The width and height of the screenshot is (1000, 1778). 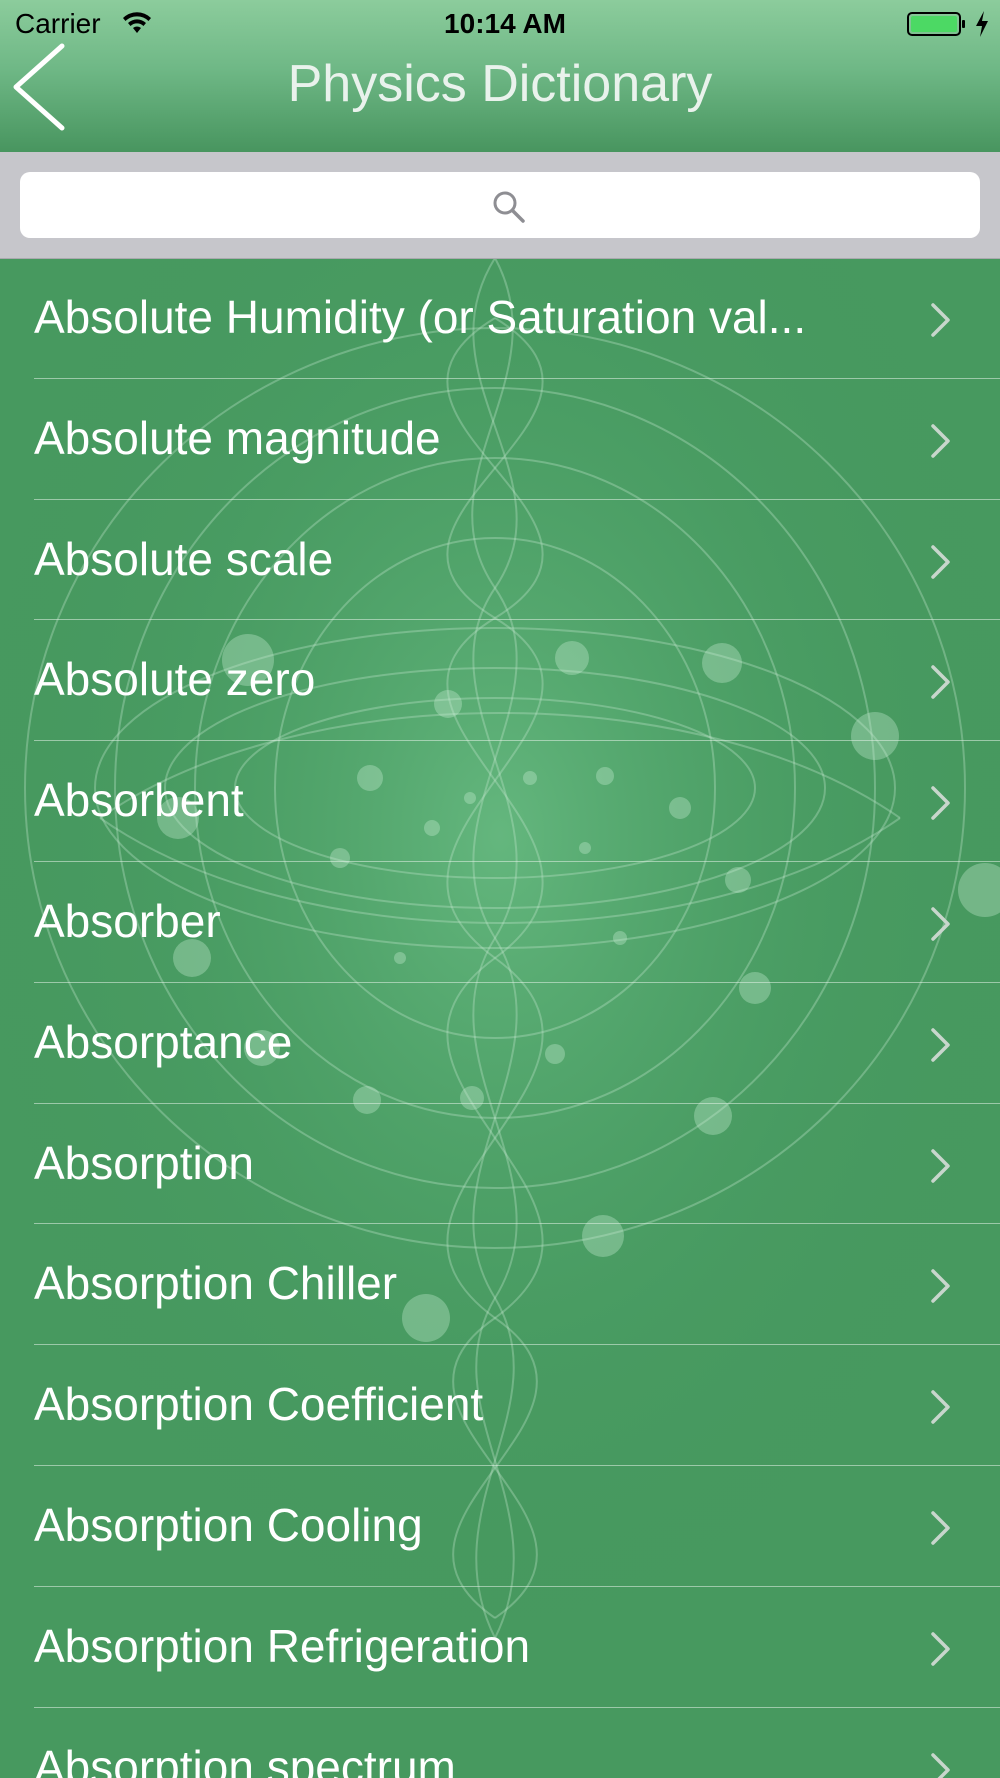 I want to click on term-label: Absorbent, so click(x=139, y=800).